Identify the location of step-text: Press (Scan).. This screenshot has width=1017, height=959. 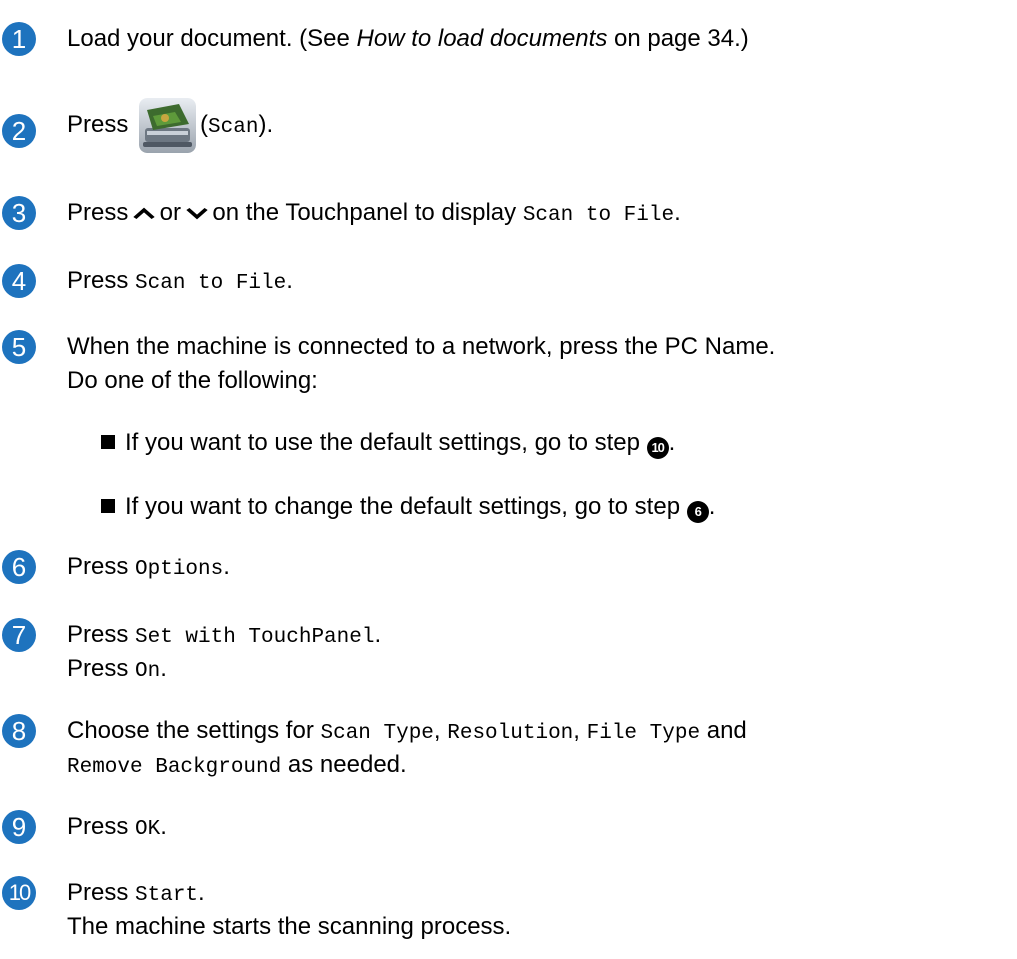
(170, 126).